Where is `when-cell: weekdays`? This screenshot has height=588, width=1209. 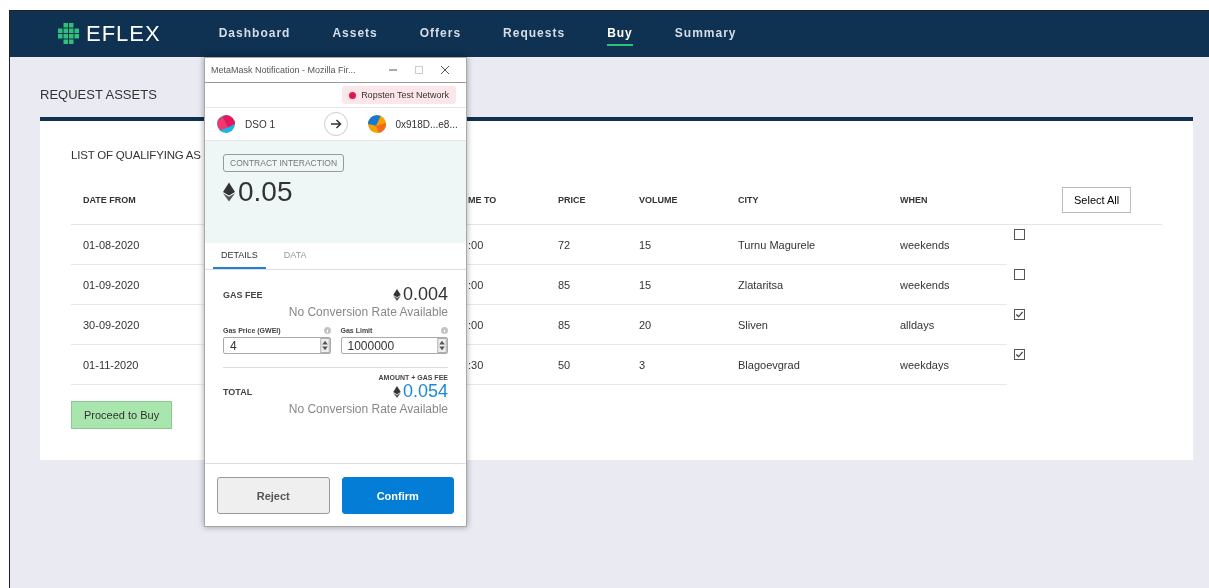
when-cell: weekdays is located at coordinates (947, 365).